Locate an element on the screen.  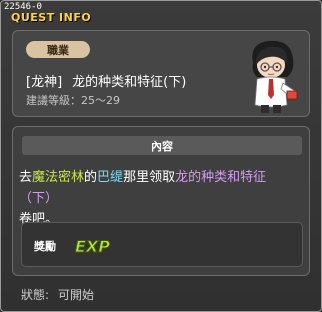
quest-category: [龙神] is located at coordinates (44, 82).